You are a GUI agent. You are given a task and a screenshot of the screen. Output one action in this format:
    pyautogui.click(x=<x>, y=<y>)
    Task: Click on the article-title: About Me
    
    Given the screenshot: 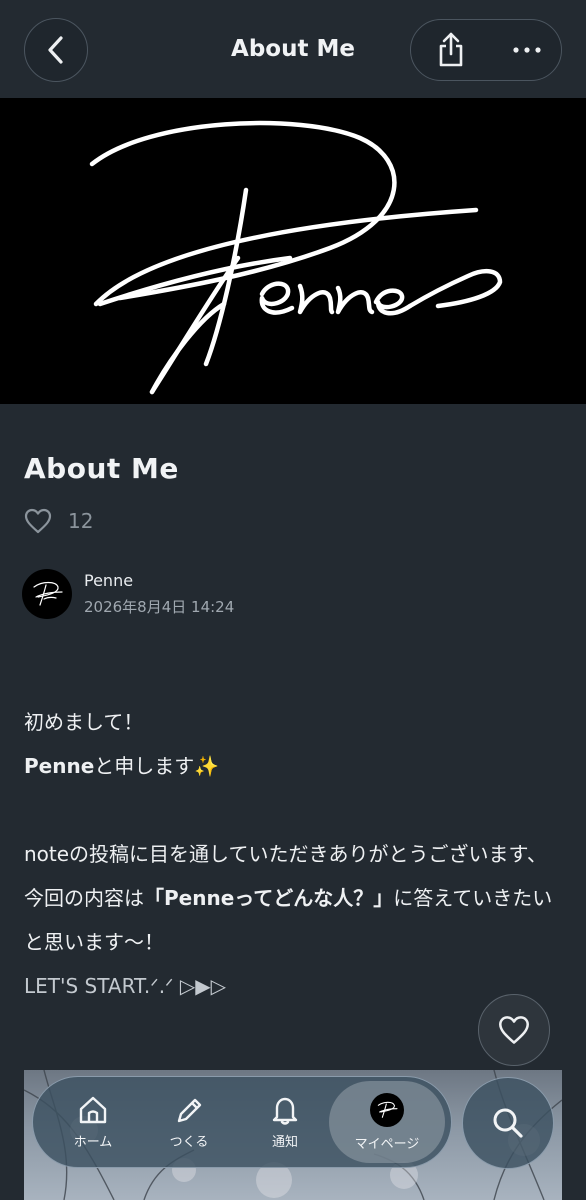 What is the action you would take?
    pyautogui.click(x=101, y=468)
    